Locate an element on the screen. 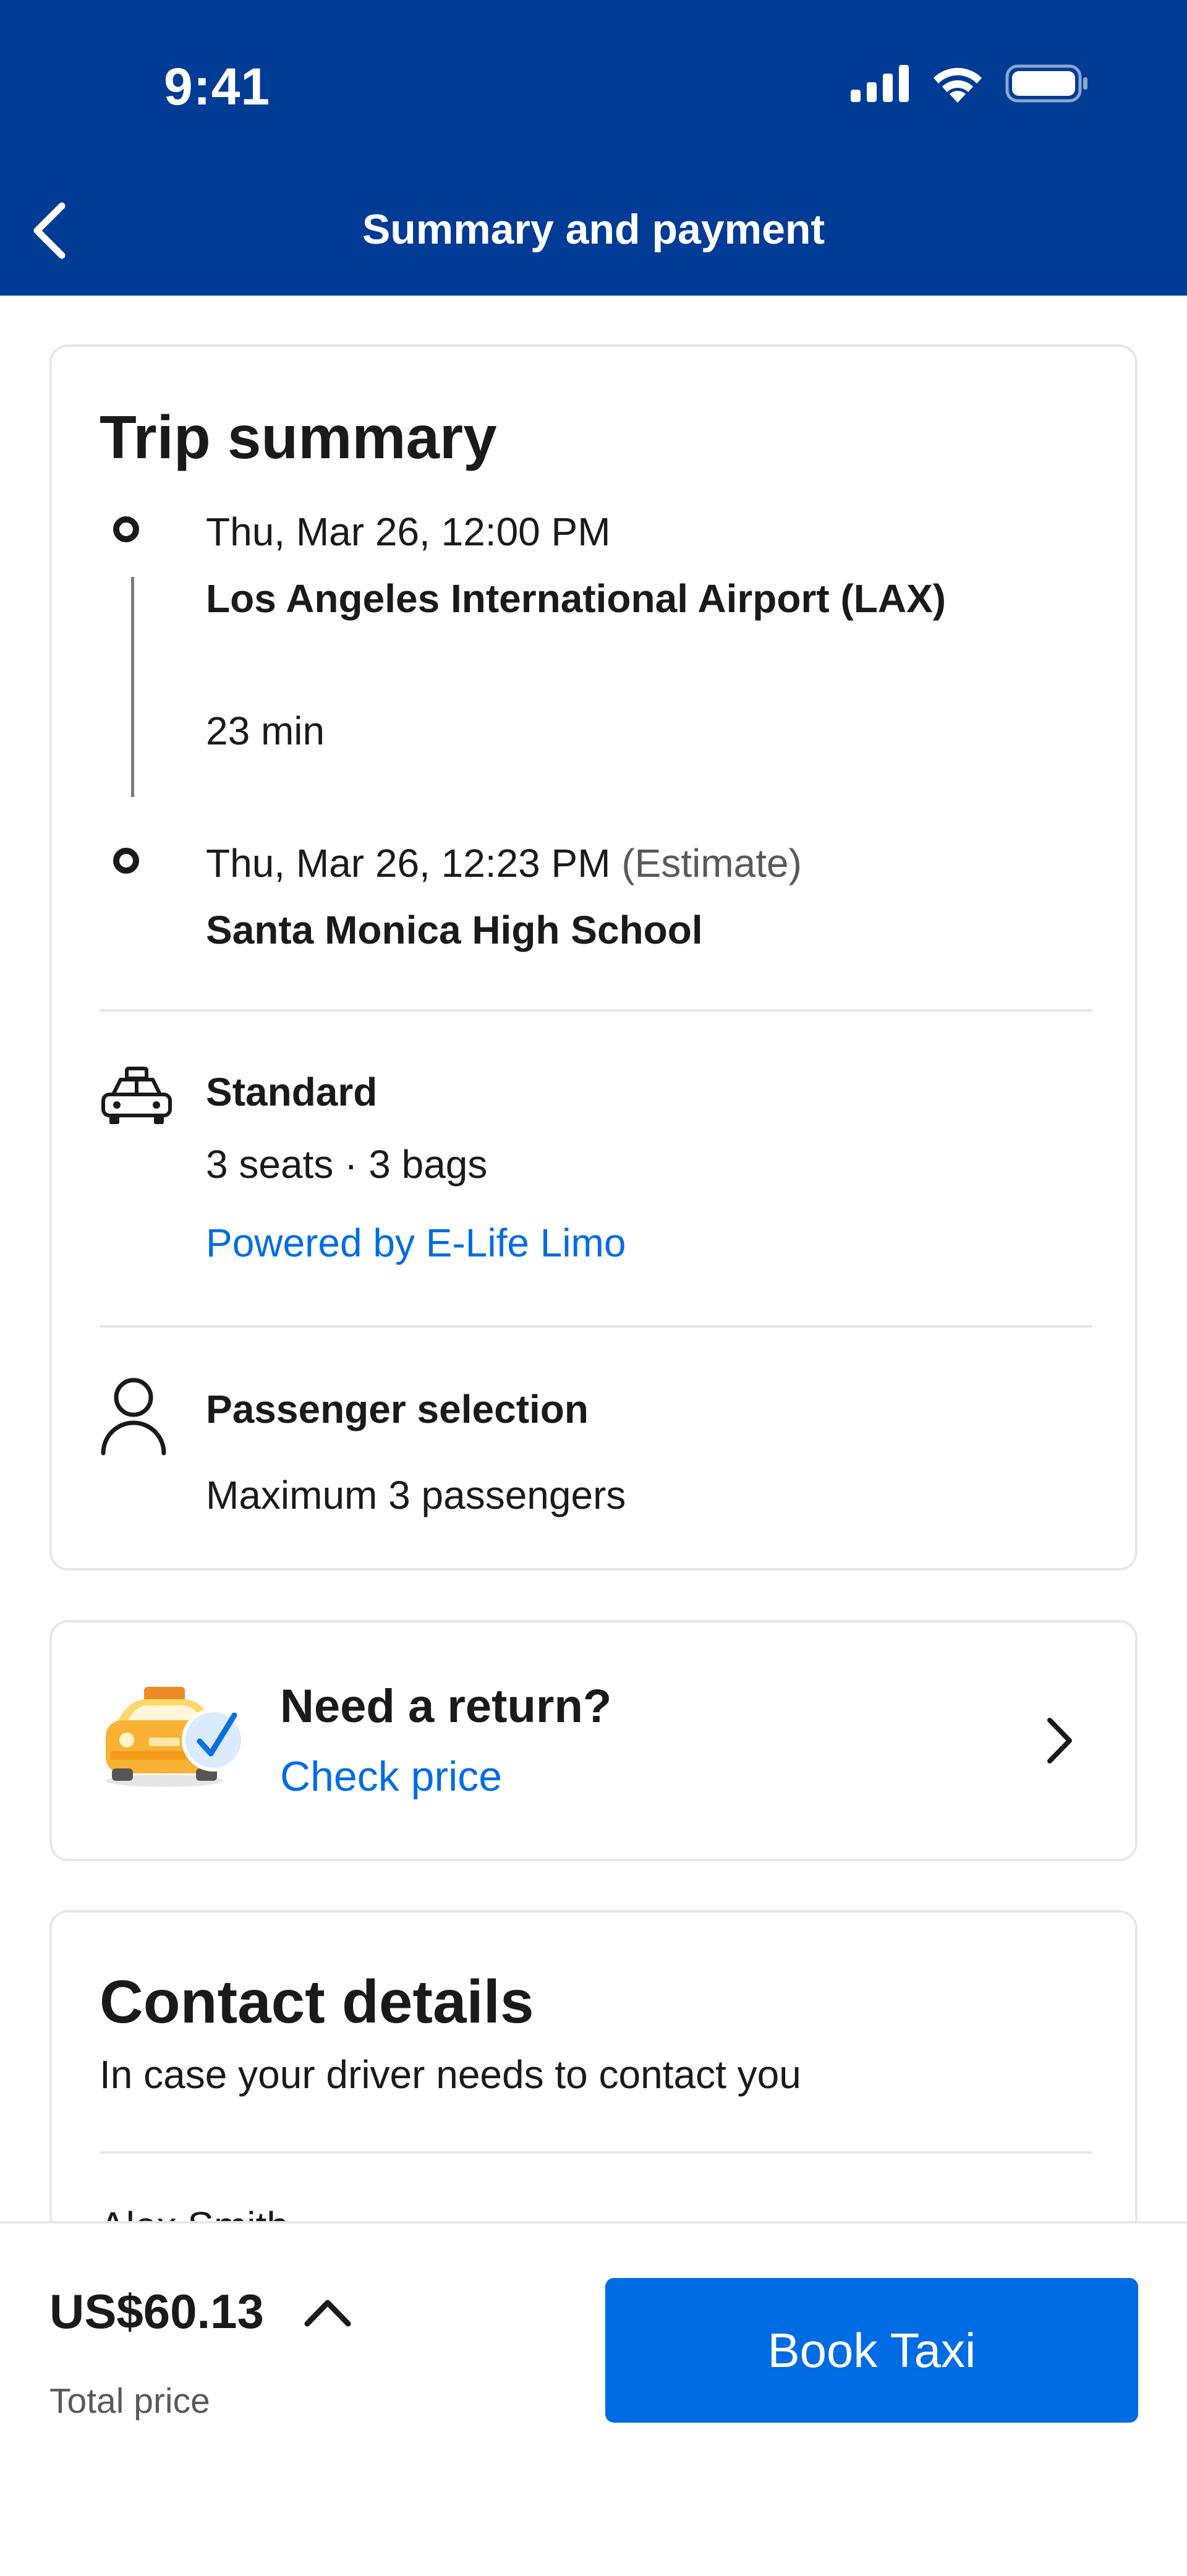 The height and width of the screenshot is (2576, 1187). battery-icon is located at coordinates (1046, 83).